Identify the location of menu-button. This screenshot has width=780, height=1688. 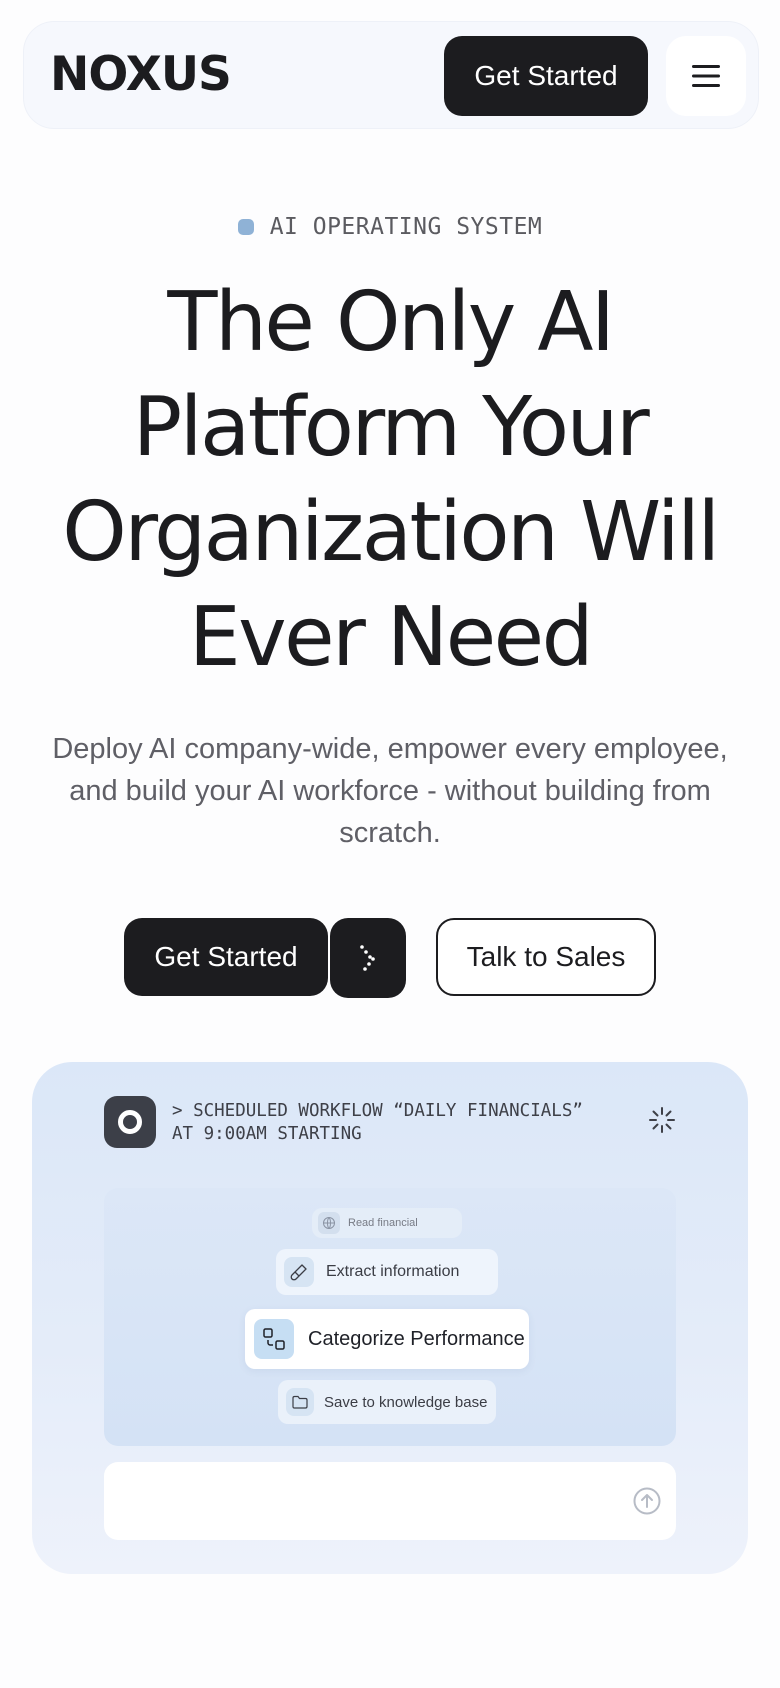
(706, 76).